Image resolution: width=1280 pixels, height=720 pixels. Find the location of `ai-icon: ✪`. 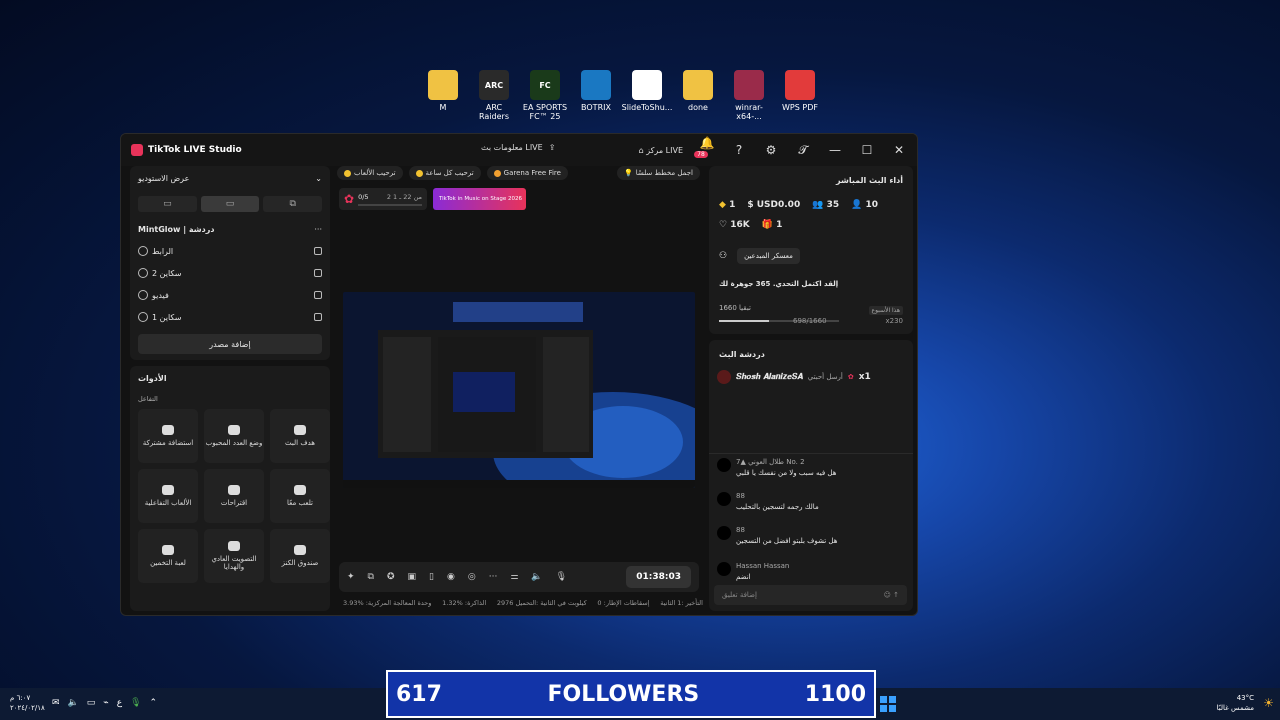

ai-icon: ✪ is located at coordinates (391, 577).